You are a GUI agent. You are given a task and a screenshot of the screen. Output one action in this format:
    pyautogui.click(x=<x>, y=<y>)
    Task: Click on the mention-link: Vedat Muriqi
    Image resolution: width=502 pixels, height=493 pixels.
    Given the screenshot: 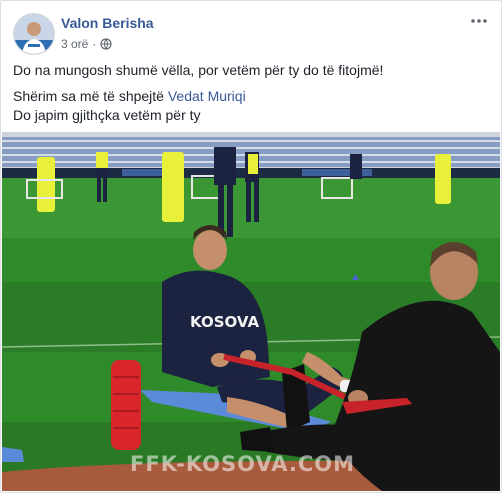 What is the action you would take?
    pyautogui.click(x=207, y=96)
    